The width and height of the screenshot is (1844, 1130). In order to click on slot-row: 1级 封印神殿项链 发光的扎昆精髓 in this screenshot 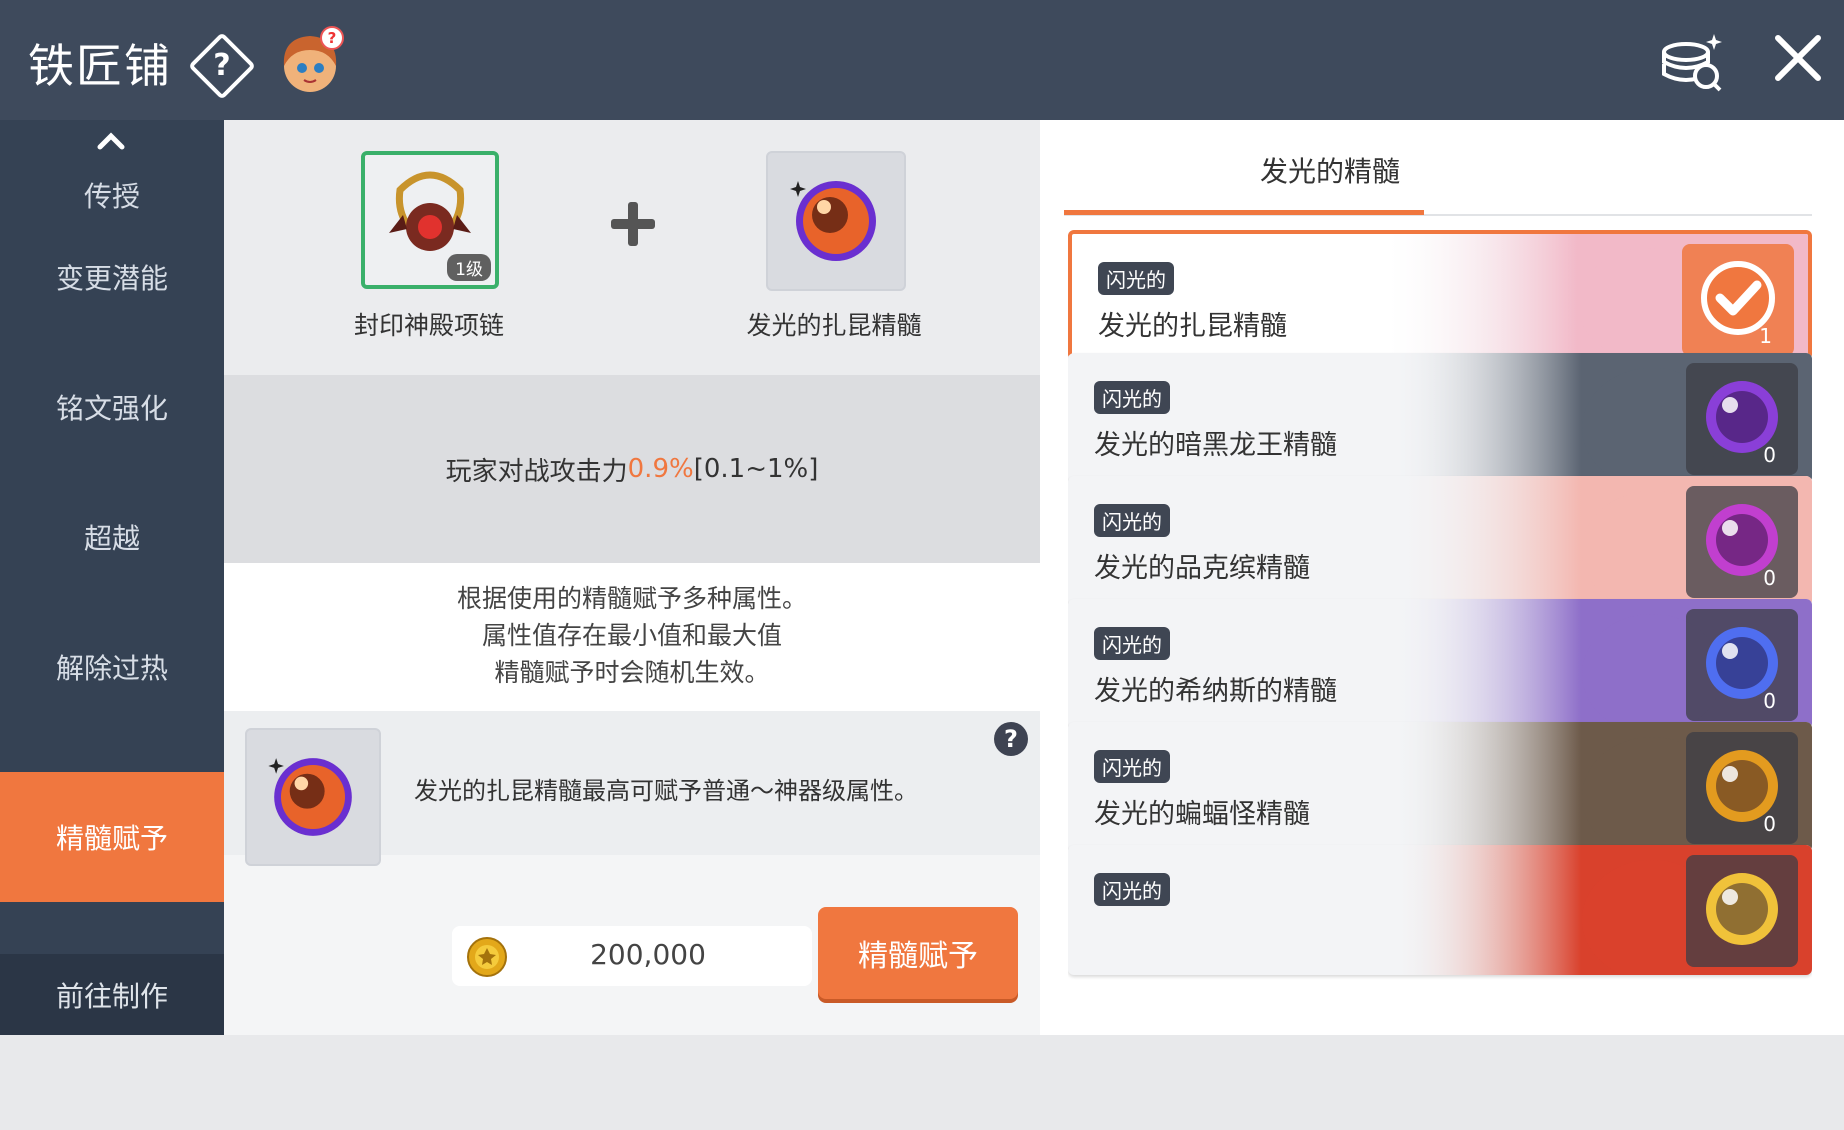, I will do `click(632, 247)`.